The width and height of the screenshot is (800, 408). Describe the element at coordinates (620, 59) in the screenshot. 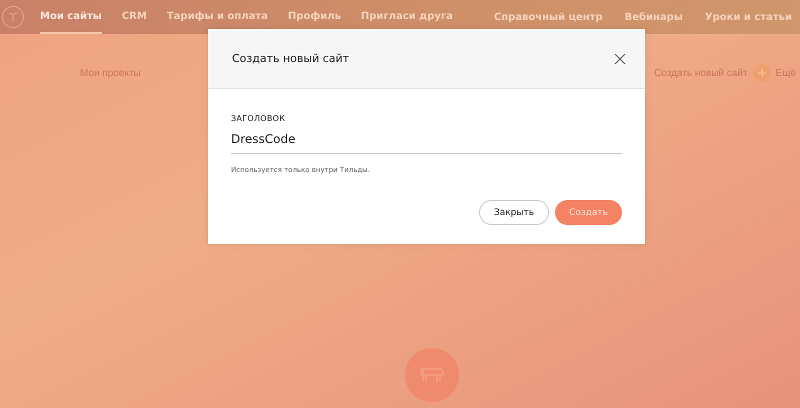

I see `close-icon` at that location.